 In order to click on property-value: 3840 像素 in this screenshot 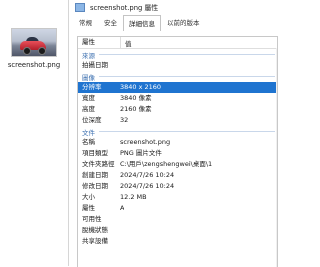, I will do `click(136, 98)`.